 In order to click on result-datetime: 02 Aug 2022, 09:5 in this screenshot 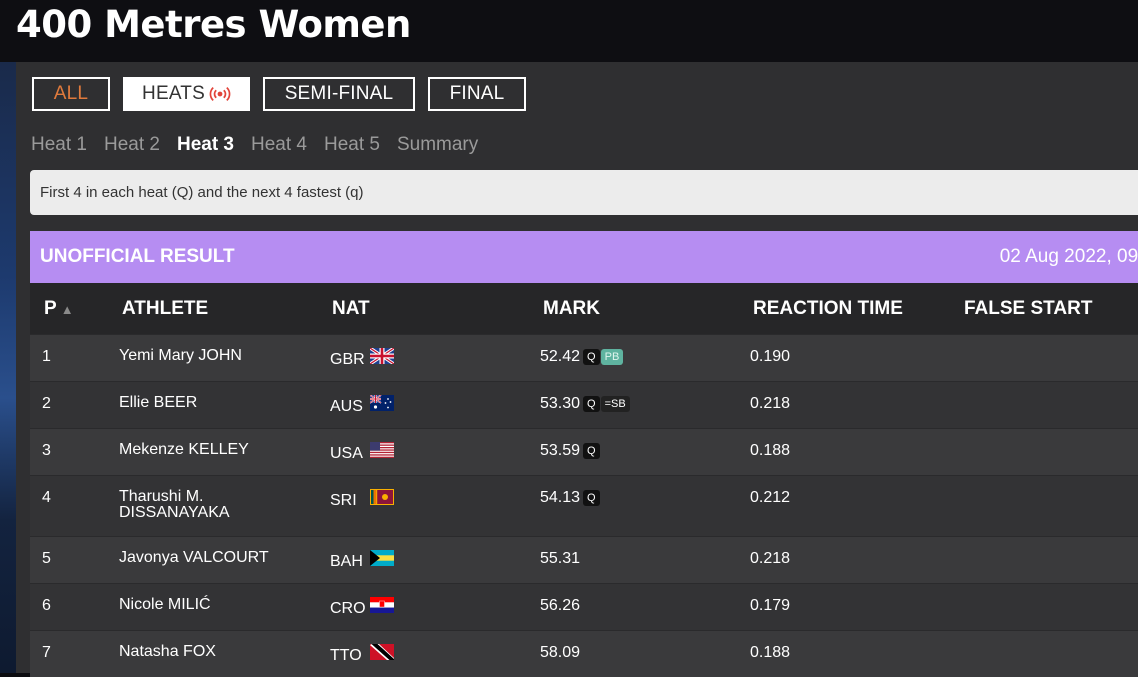, I will do `click(1068, 256)`.